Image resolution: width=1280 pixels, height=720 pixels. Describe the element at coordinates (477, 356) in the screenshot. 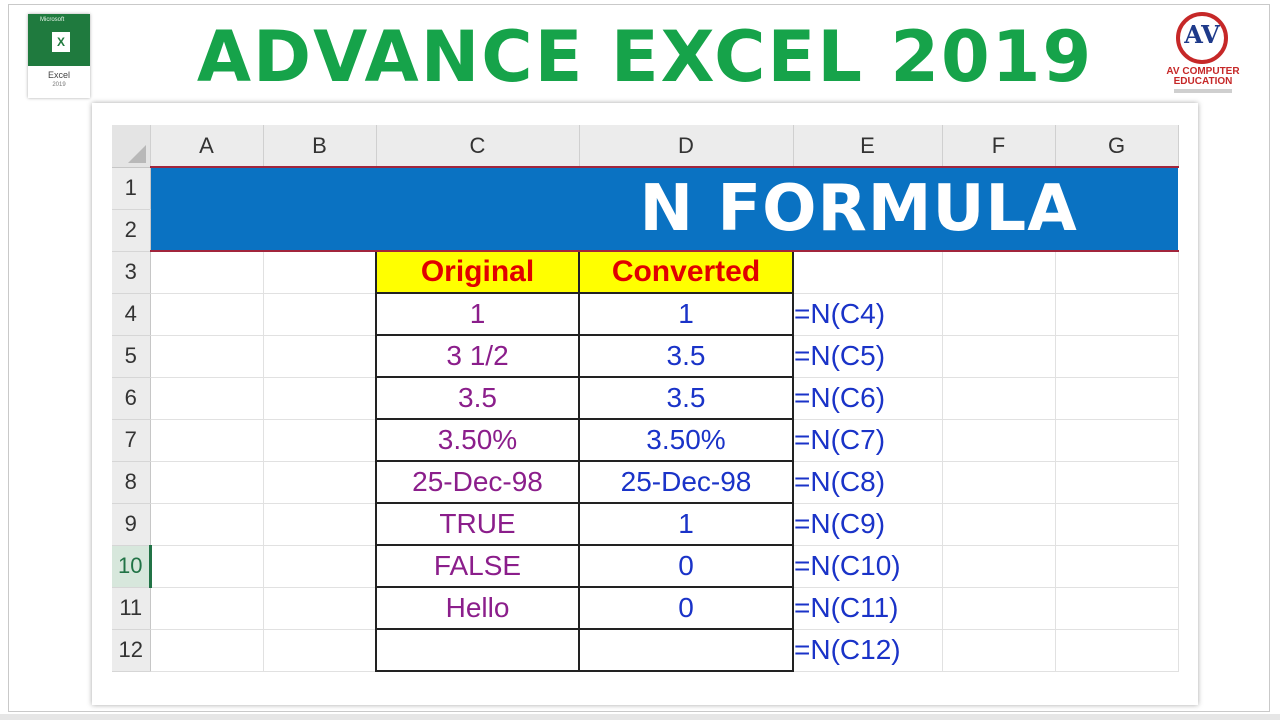

I see `original-cell: 3 1/2` at that location.